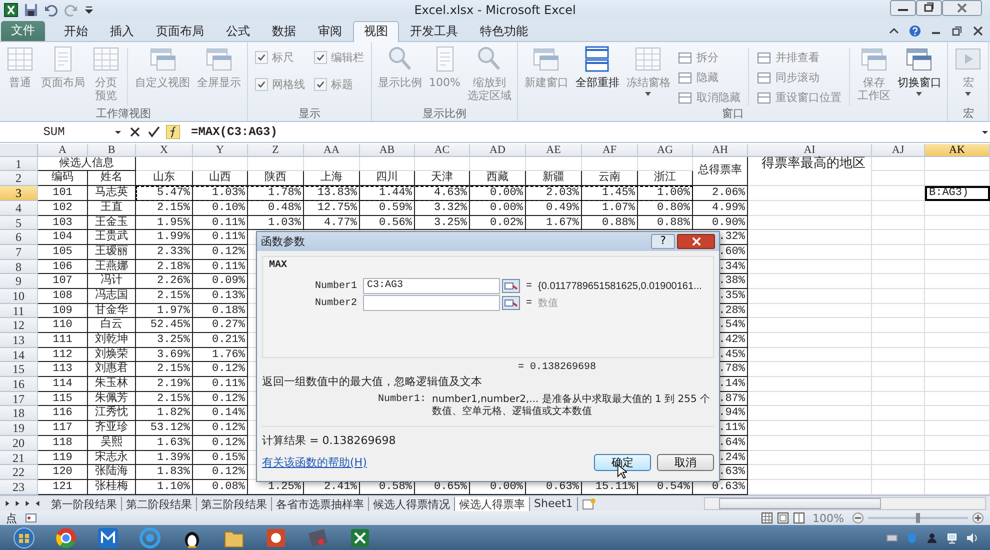 The width and height of the screenshot is (990, 550). I want to click on row-header: 18, so click(19, 414).